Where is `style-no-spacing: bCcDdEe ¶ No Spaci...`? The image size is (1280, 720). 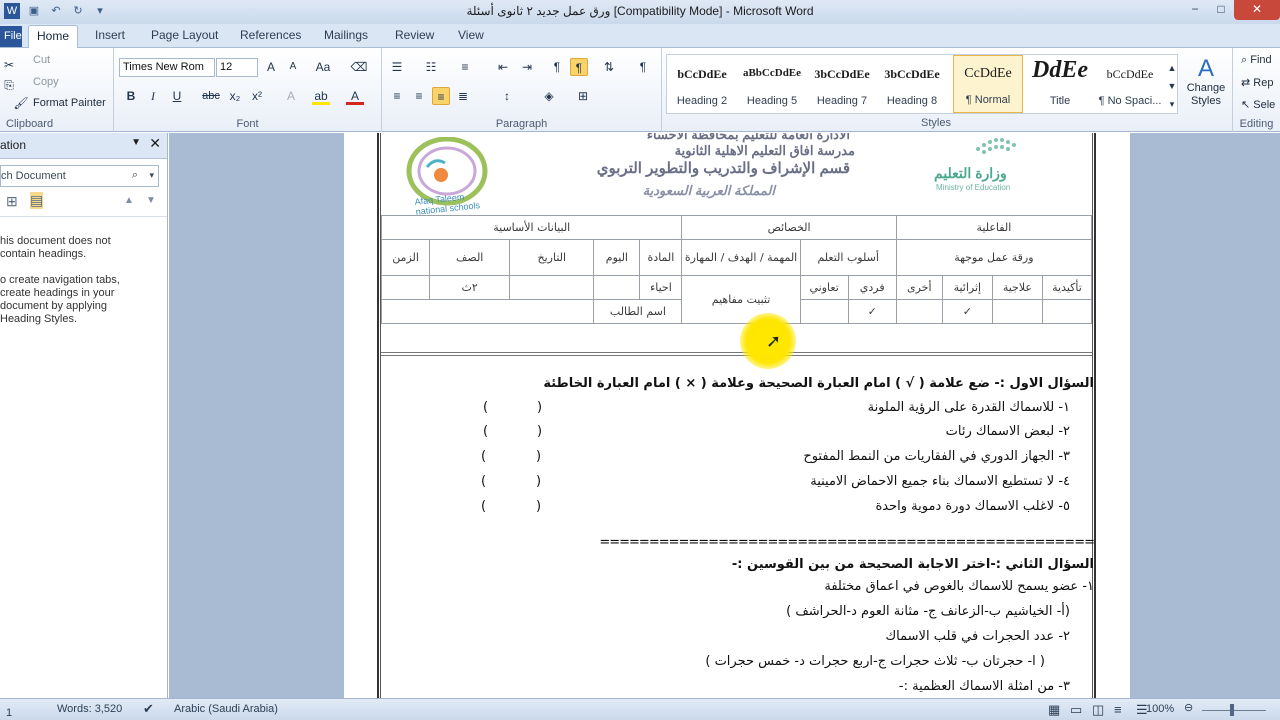 style-no-spacing: bCcDdEe ¶ No Spaci... is located at coordinates (1130, 84).